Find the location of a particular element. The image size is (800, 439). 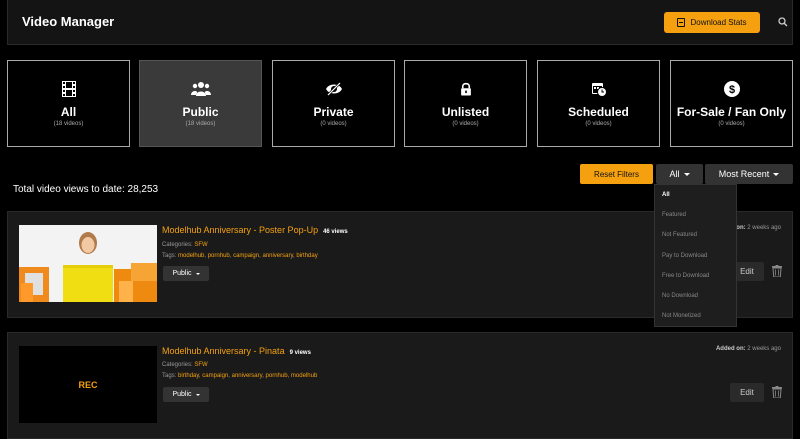

total-views-text: Total video views to date: 28,253 is located at coordinates (86, 189).